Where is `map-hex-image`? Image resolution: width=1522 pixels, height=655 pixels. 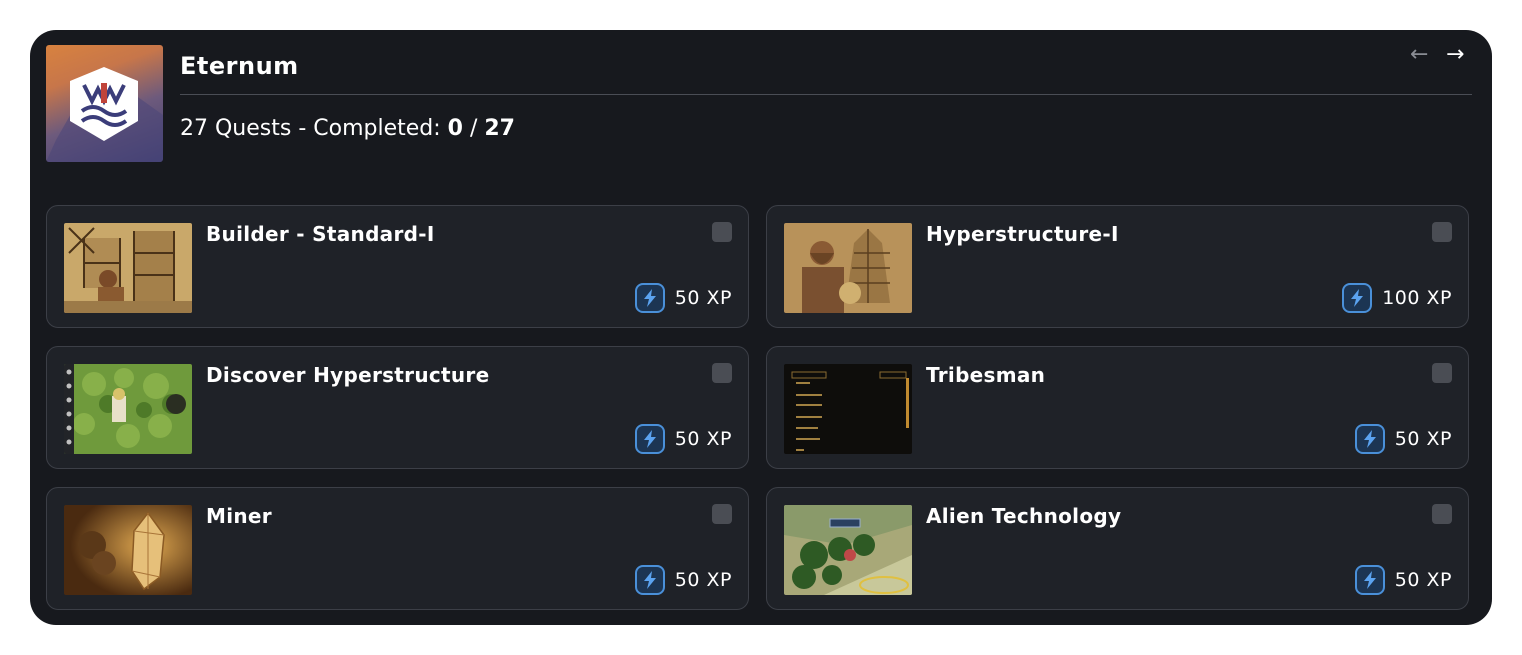
map-hex-image is located at coordinates (128, 409).